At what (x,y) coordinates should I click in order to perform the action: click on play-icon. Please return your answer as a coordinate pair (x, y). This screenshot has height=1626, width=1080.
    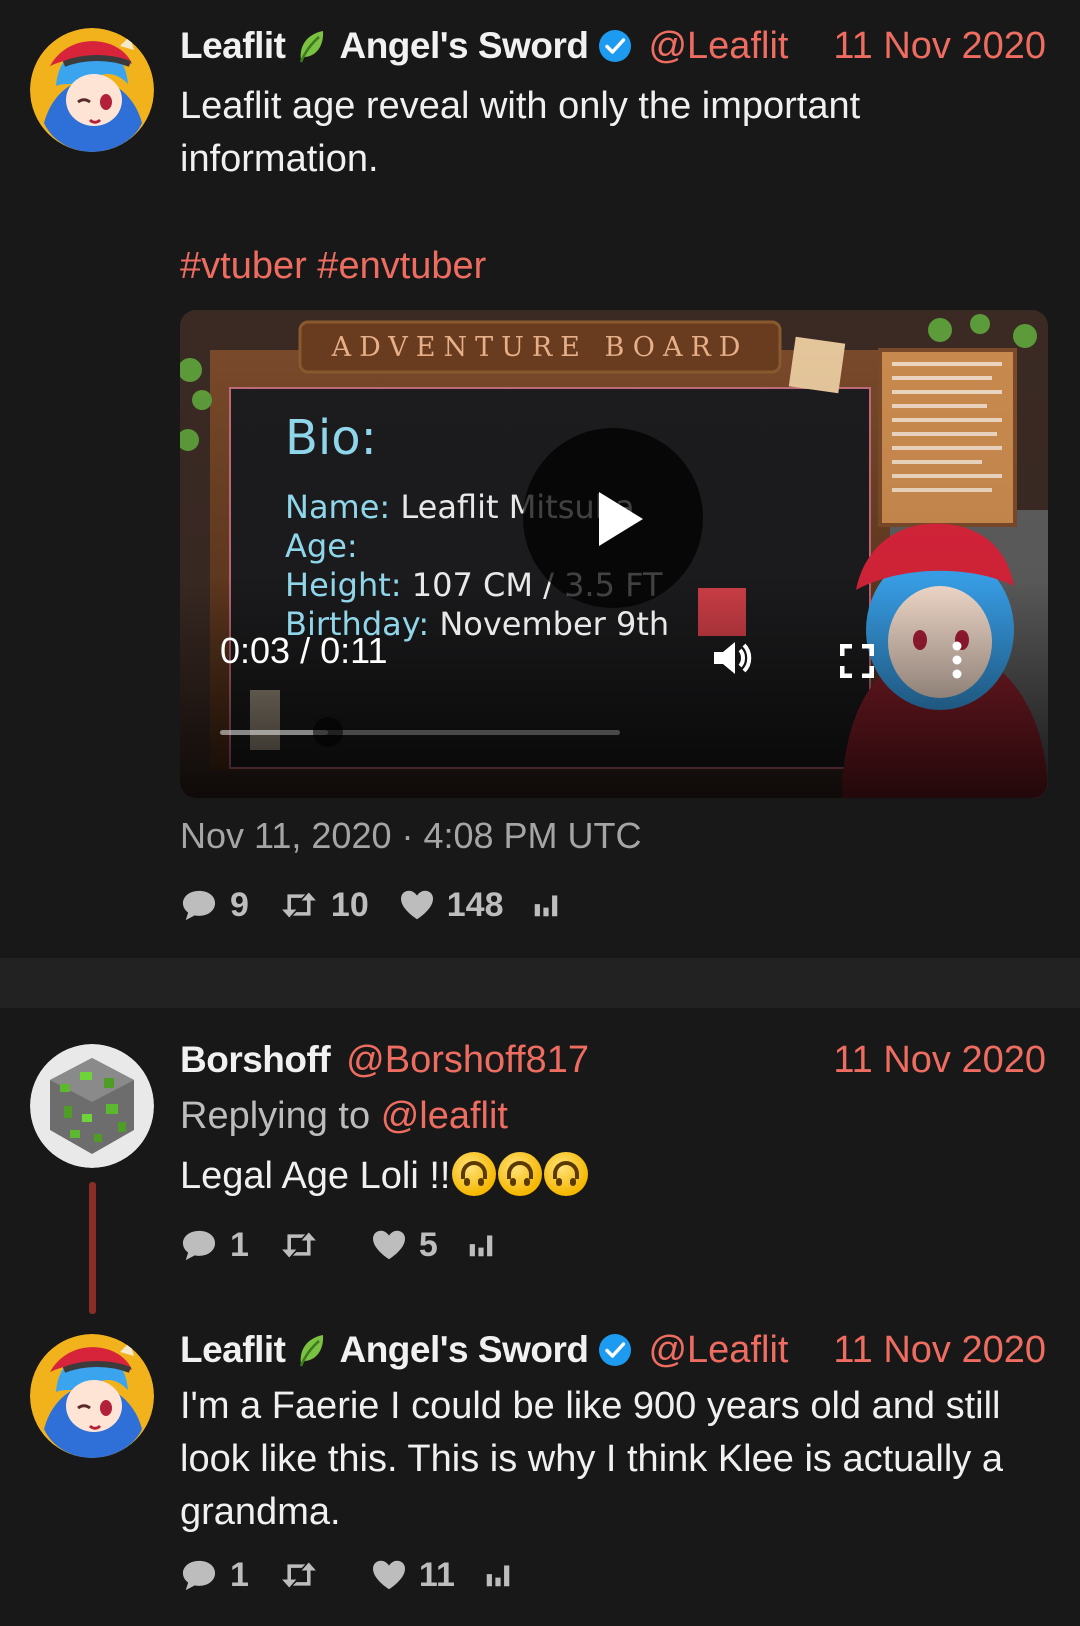
    Looking at the image, I should click on (621, 519).